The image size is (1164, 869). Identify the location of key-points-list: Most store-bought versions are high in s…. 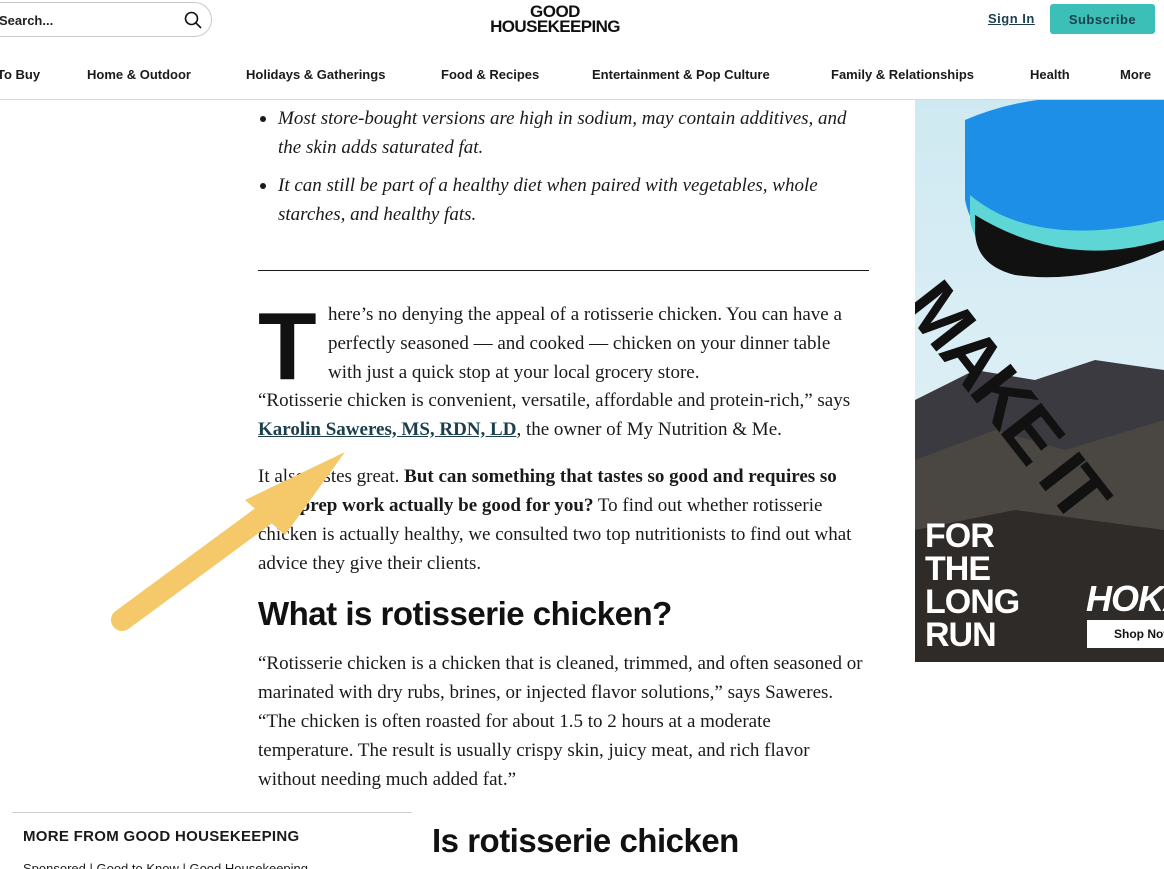
(564, 171).